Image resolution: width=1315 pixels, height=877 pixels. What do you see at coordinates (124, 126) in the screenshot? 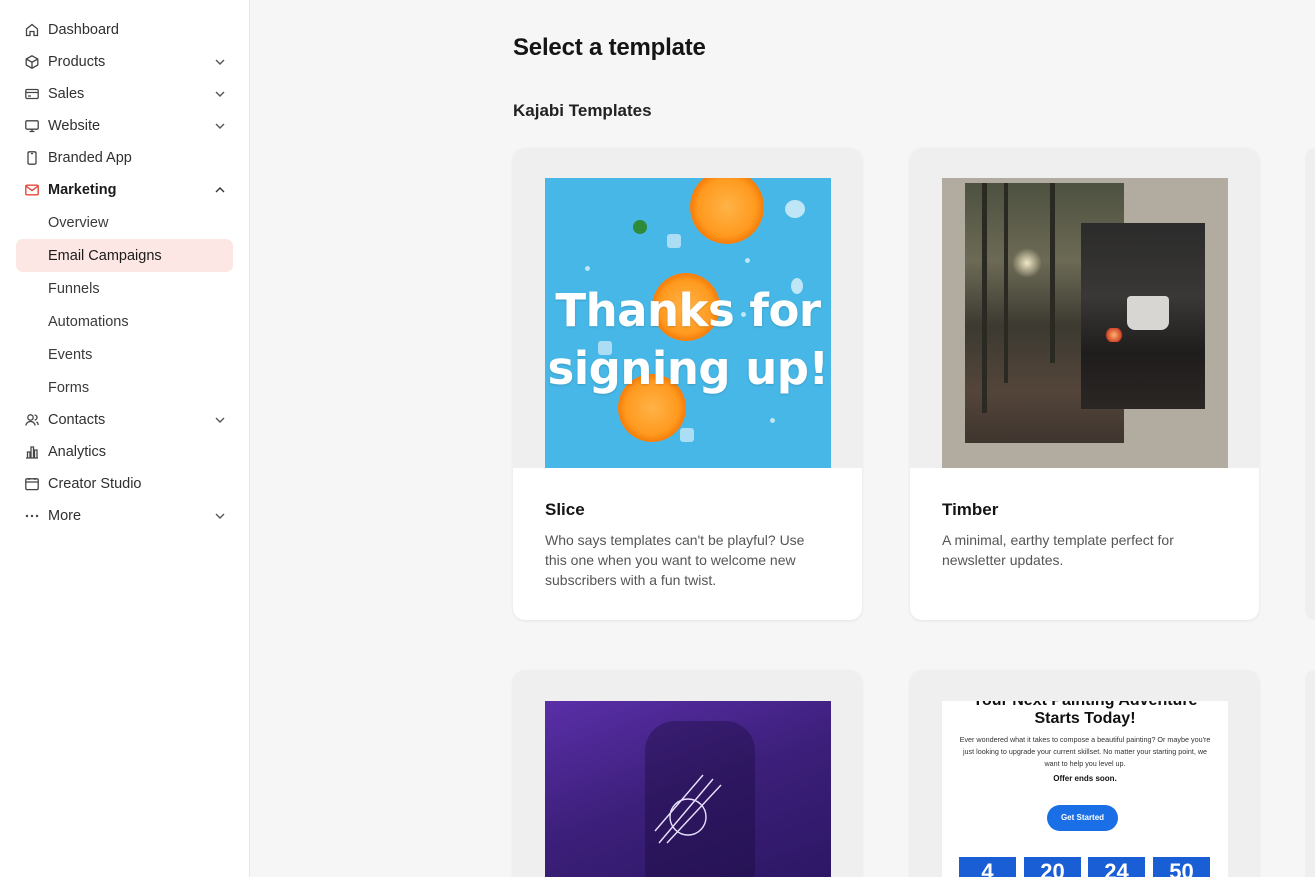
I see `sidebar-item-website: Website` at bounding box center [124, 126].